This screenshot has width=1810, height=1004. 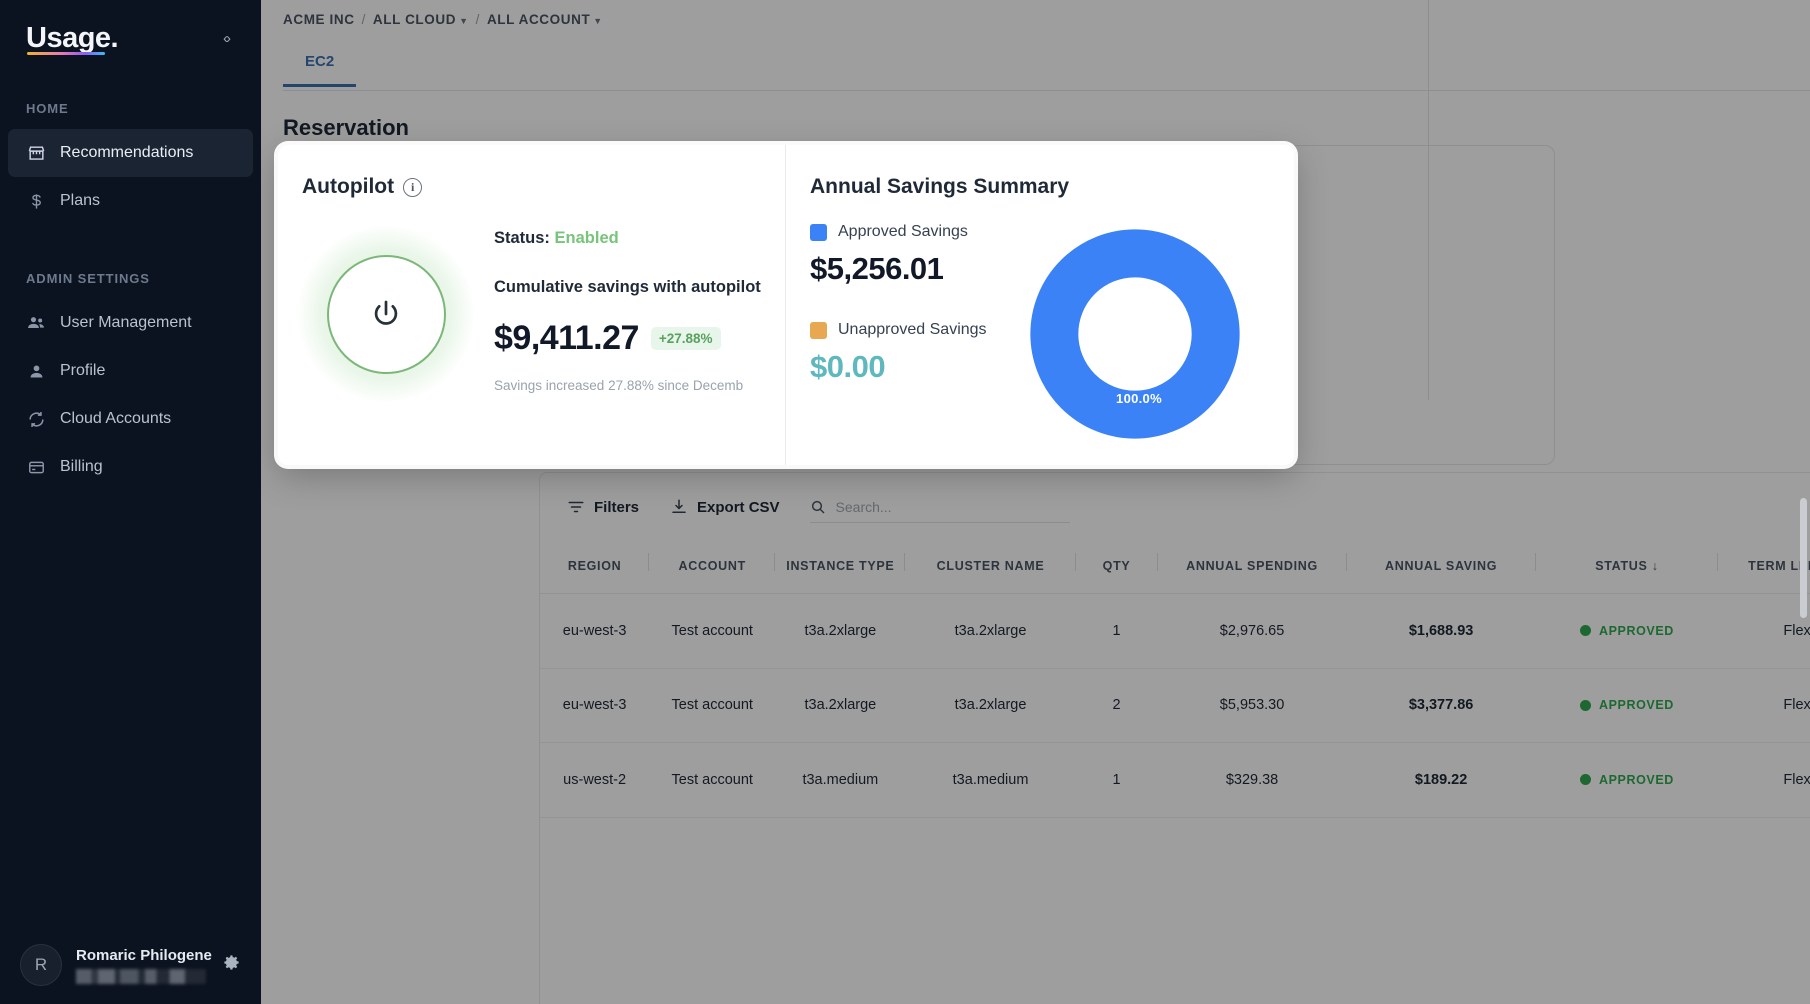 What do you see at coordinates (413, 187) in the screenshot?
I see `info-icon: i` at bounding box center [413, 187].